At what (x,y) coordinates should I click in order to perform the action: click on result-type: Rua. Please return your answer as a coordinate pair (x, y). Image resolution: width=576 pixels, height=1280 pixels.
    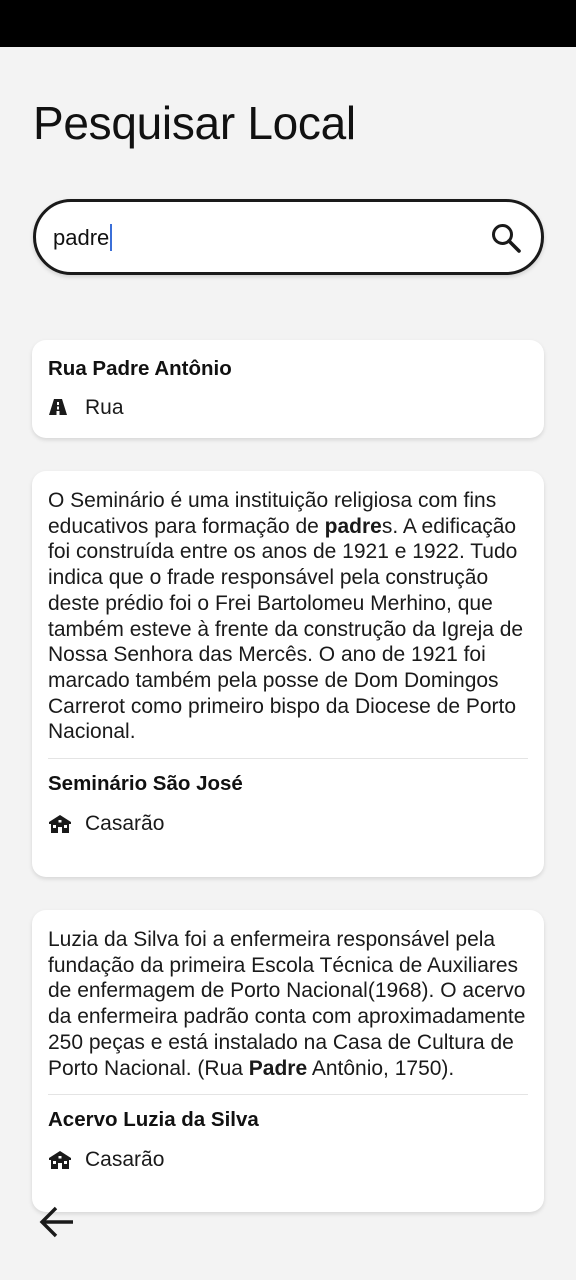
    Looking at the image, I should click on (288, 408).